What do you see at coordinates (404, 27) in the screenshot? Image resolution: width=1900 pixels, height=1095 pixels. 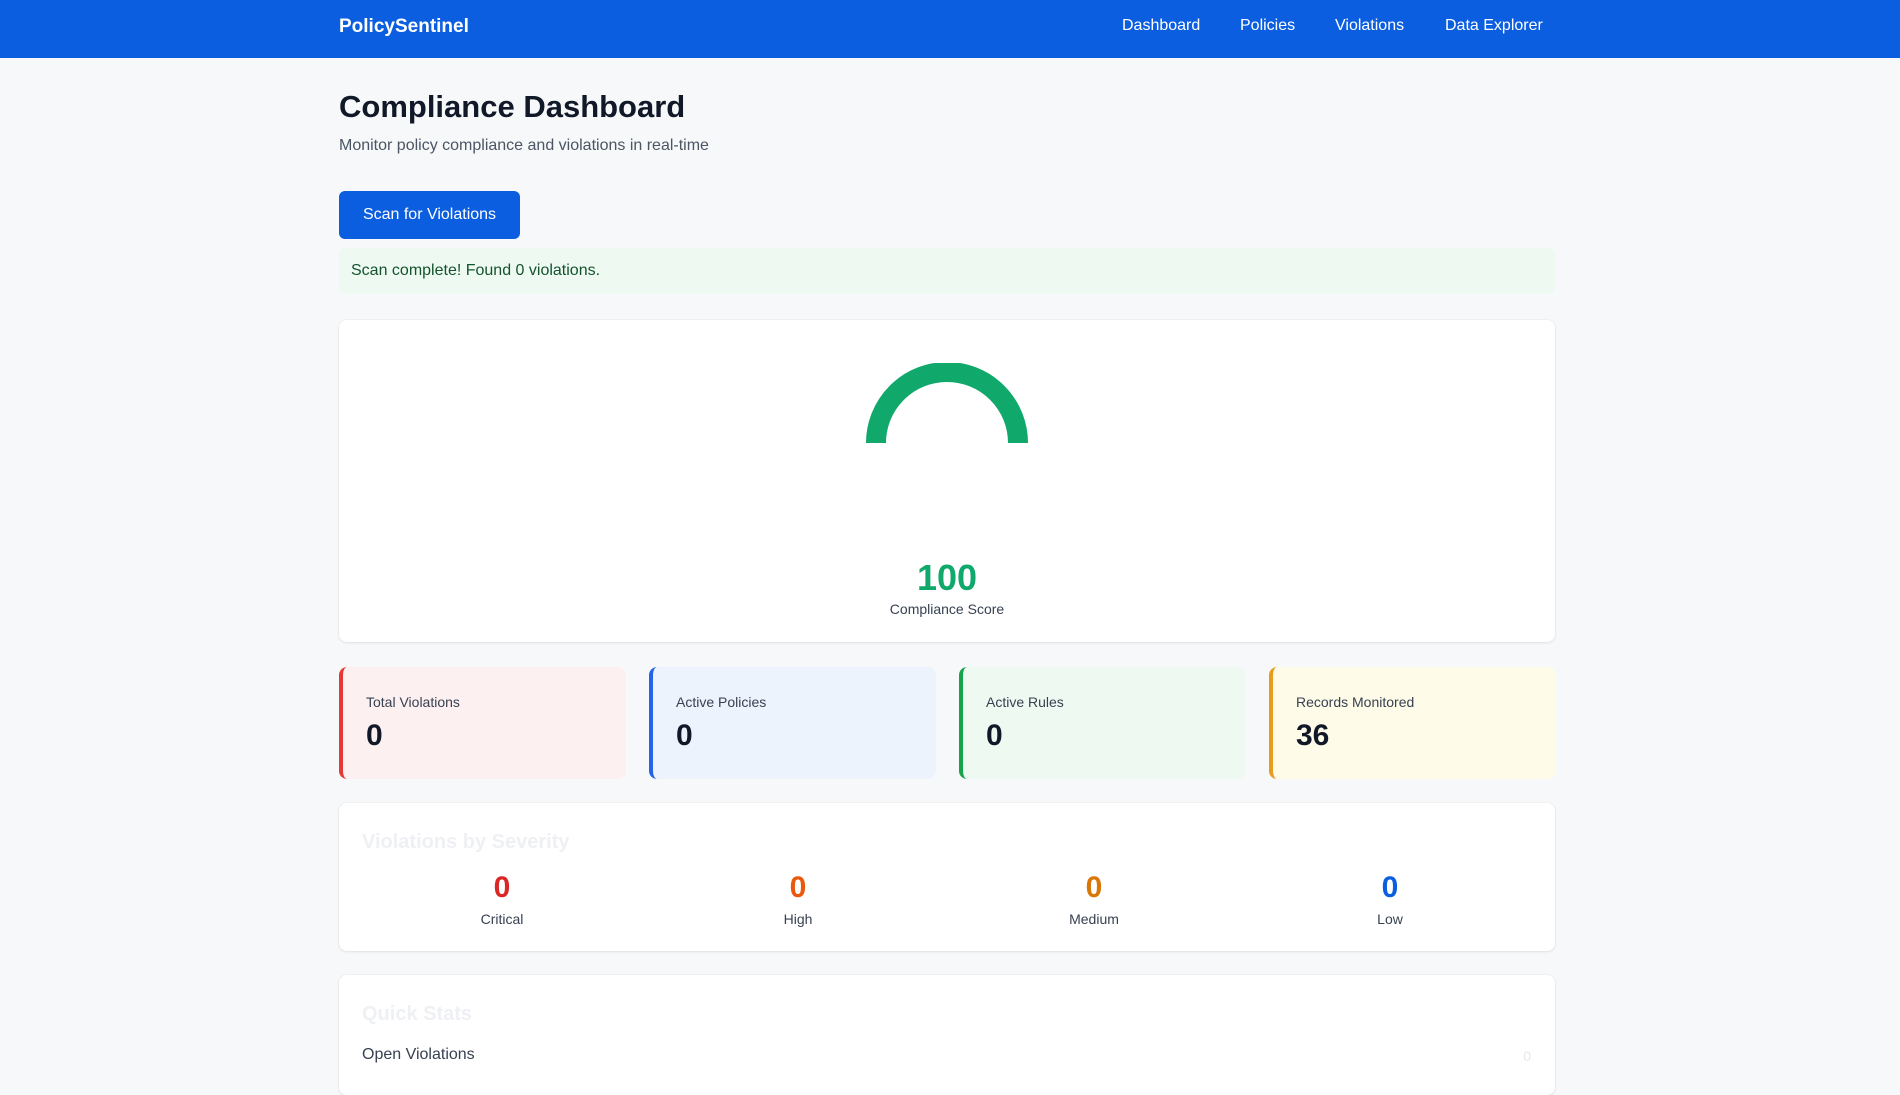 I see `brand-logo: PolicySentinel` at bounding box center [404, 27].